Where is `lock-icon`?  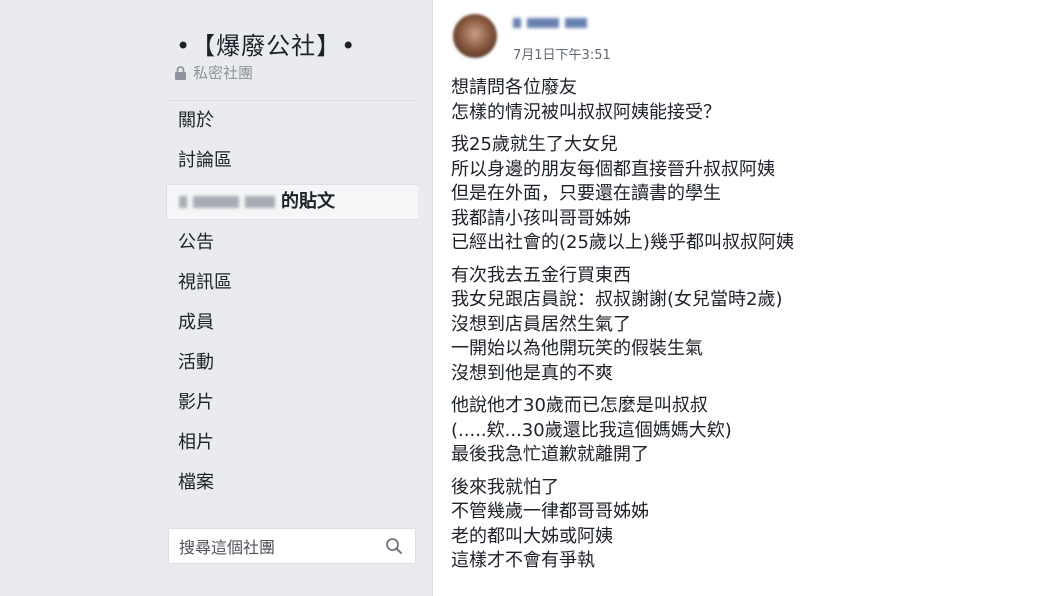
lock-icon is located at coordinates (181, 72).